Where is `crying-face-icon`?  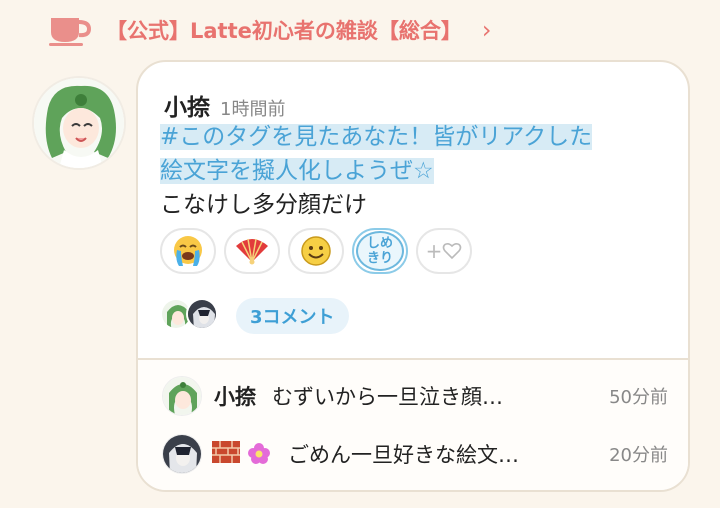
crying-face-icon is located at coordinates (188, 251).